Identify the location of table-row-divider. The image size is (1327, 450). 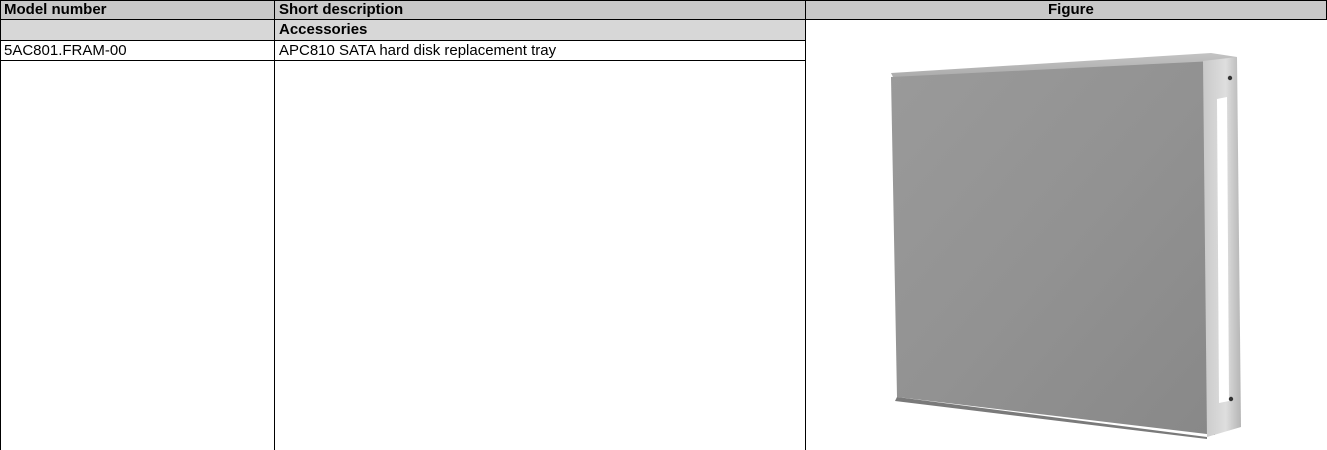
(403, 60).